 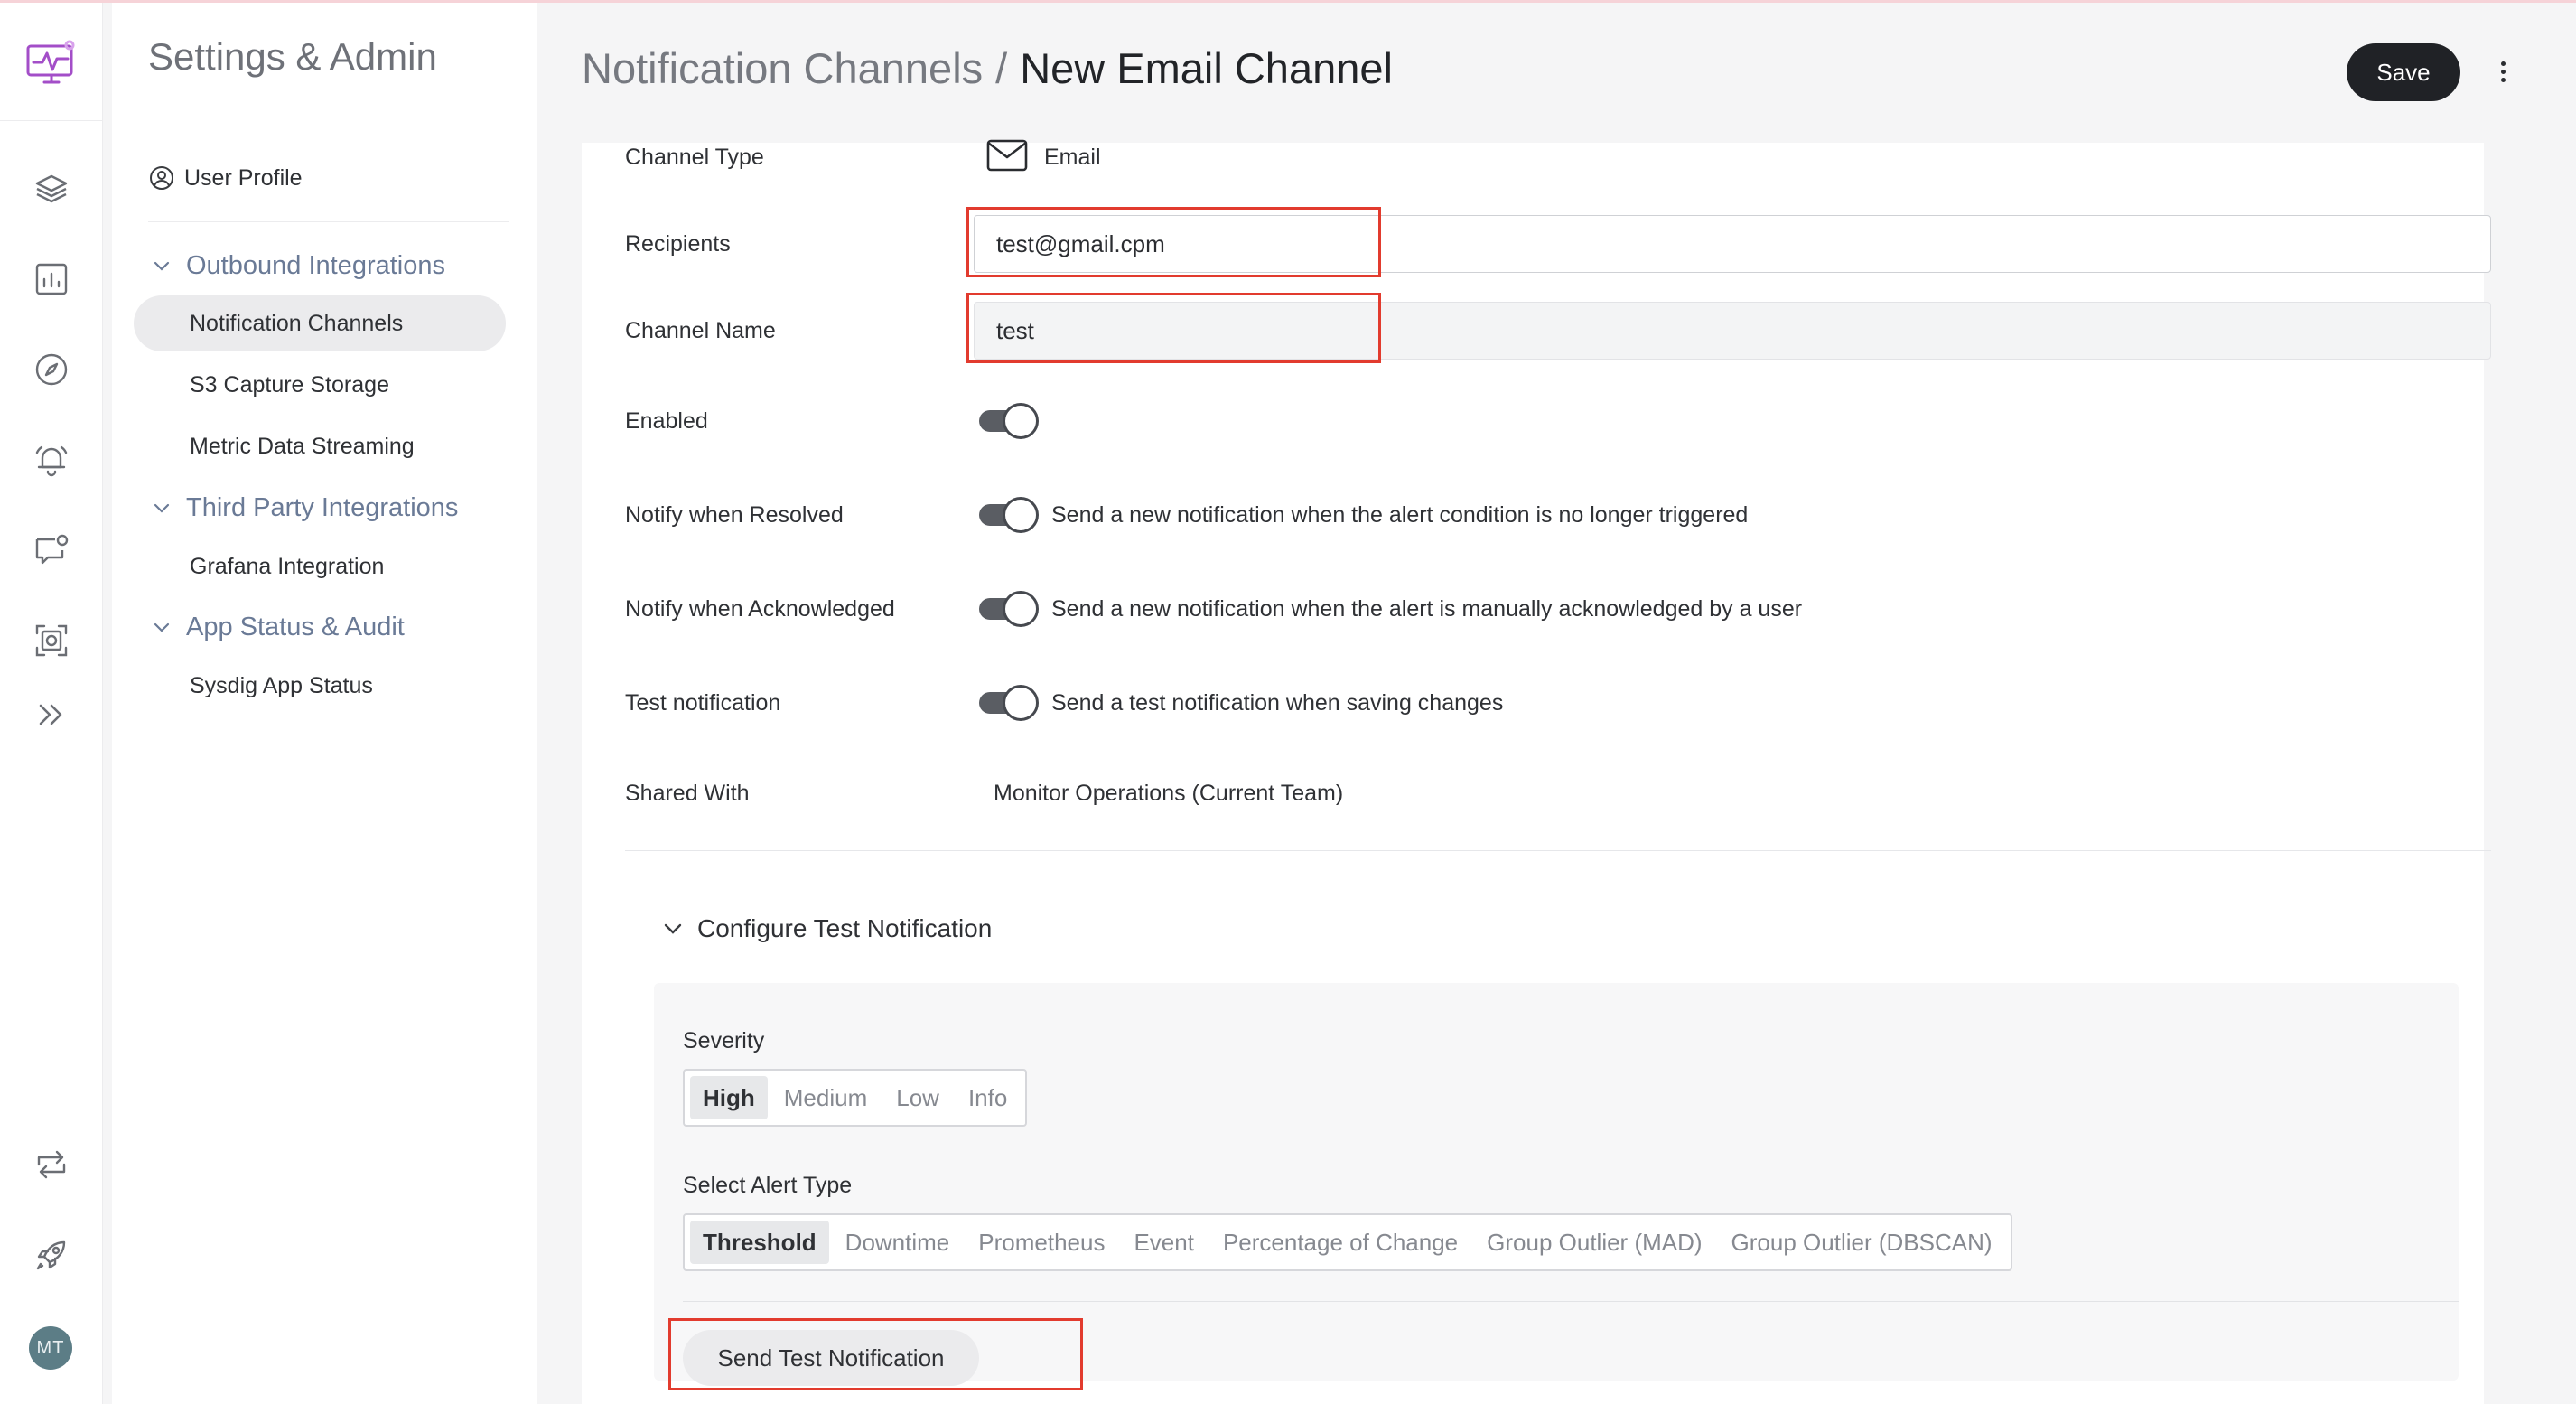 What do you see at coordinates (1009, 609) in the screenshot?
I see `notify-acknowledged-toggle` at bounding box center [1009, 609].